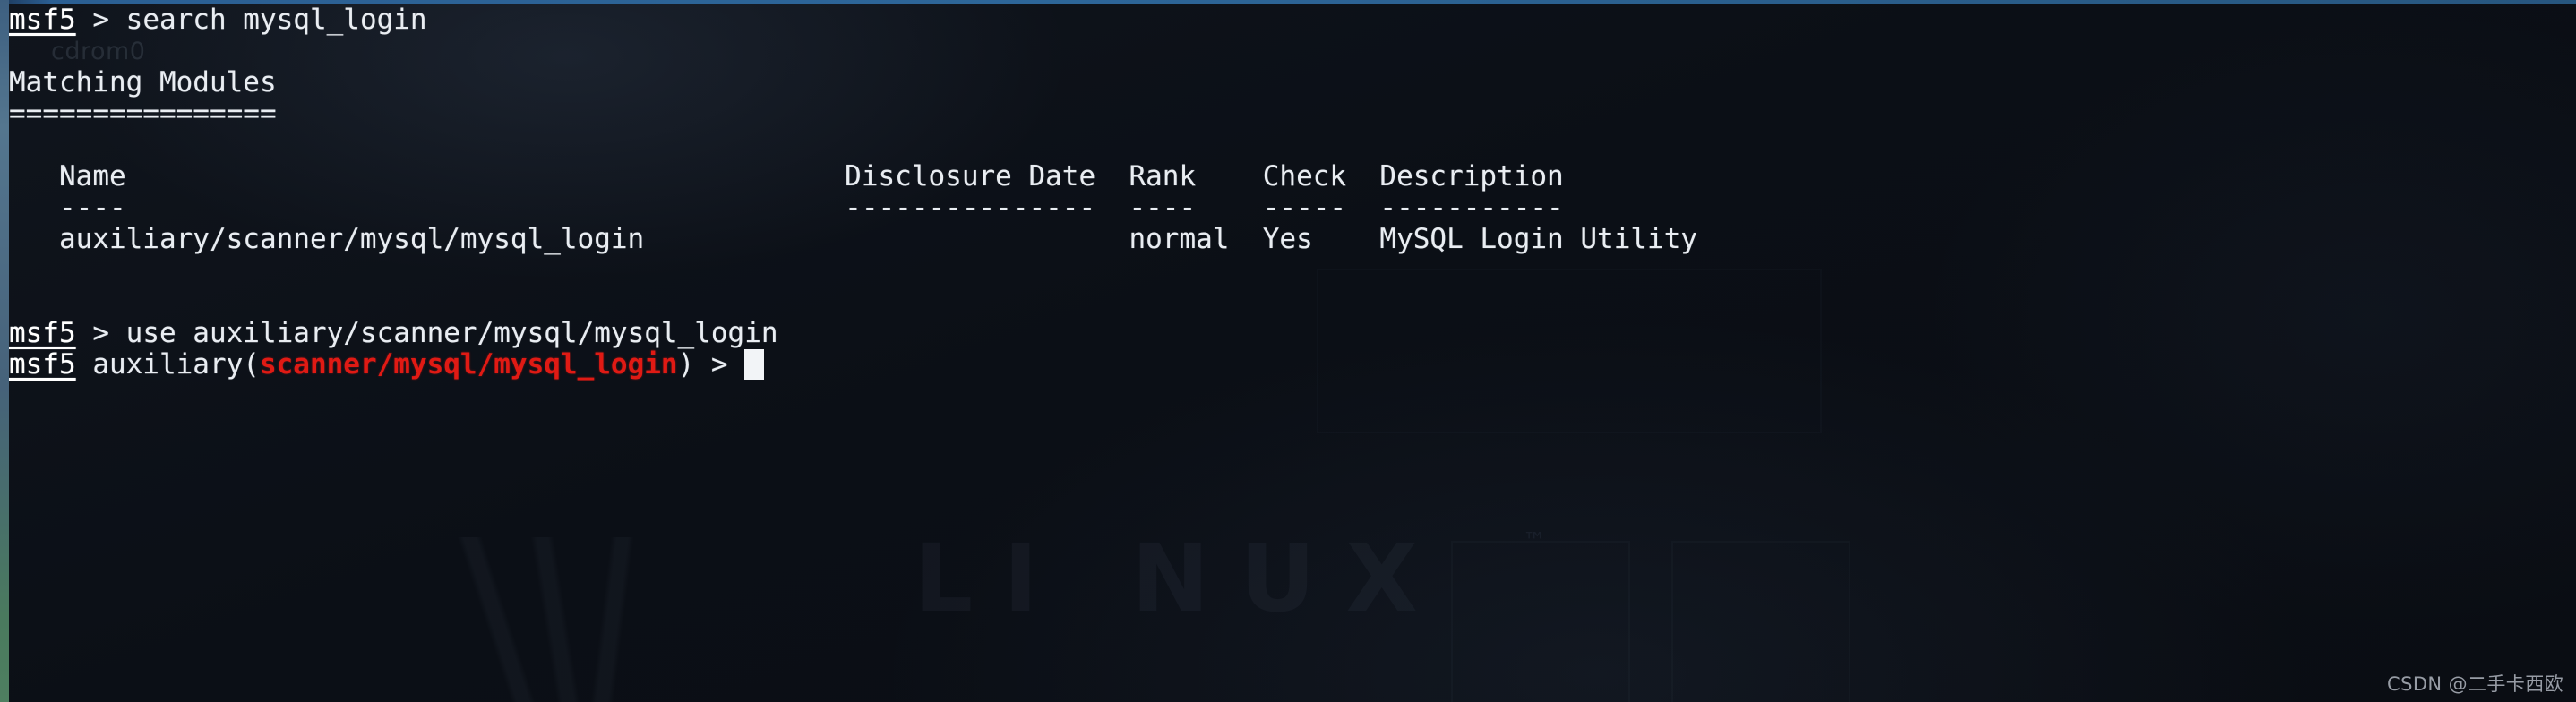  What do you see at coordinates (451, 333) in the screenshot?
I see `command-text-use: use auxiliary/scanner/mysql/mysql_login` at bounding box center [451, 333].